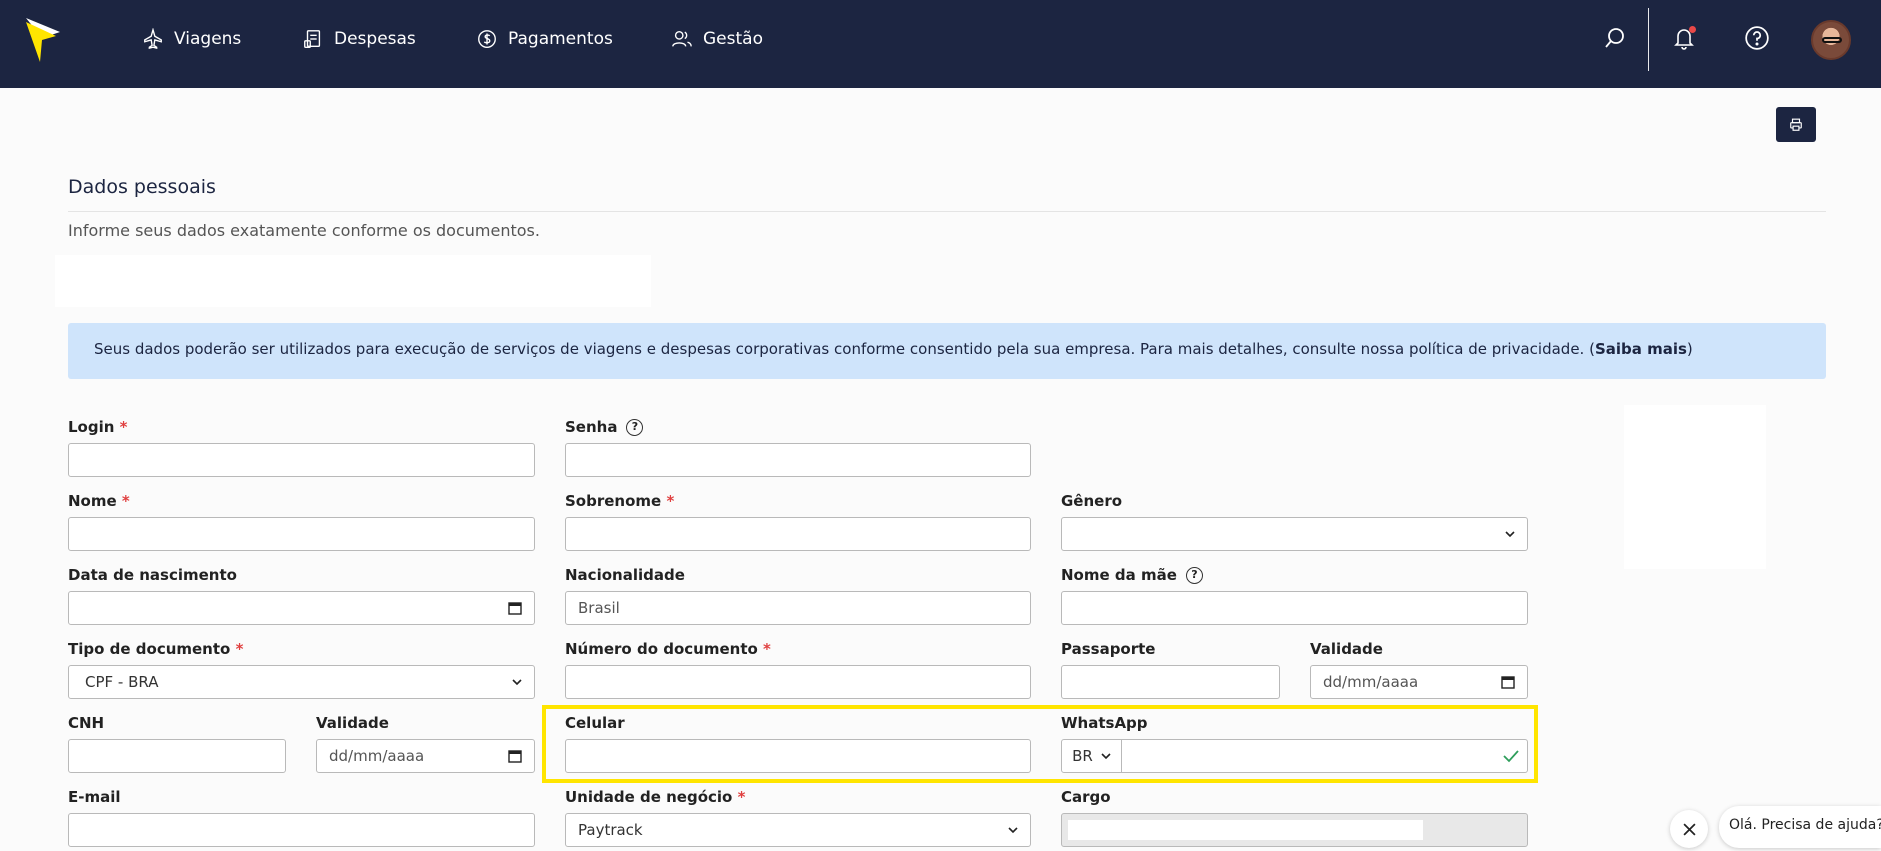 Image resolution: width=1881 pixels, height=851 pixels. What do you see at coordinates (94, 797) in the screenshot?
I see `email-label: E-mail` at bounding box center [94, 797].